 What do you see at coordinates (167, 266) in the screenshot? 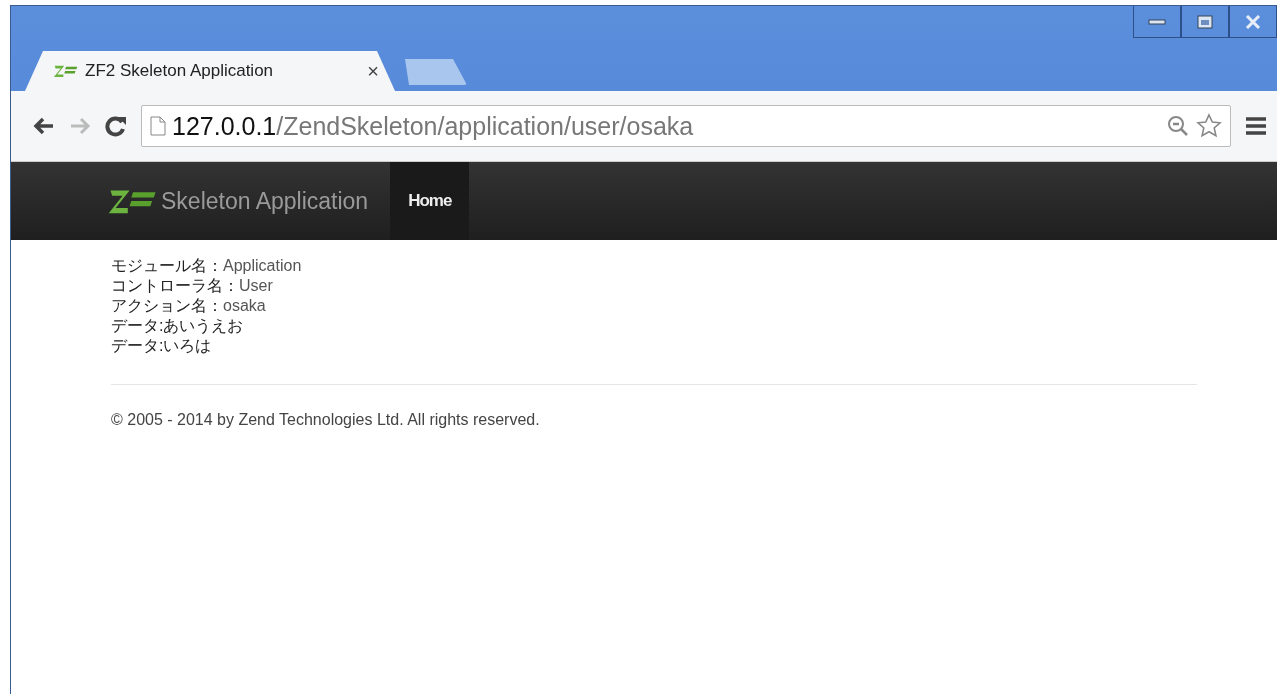
I see `field-label: モジュール名：` at bounding box center [167, 266].